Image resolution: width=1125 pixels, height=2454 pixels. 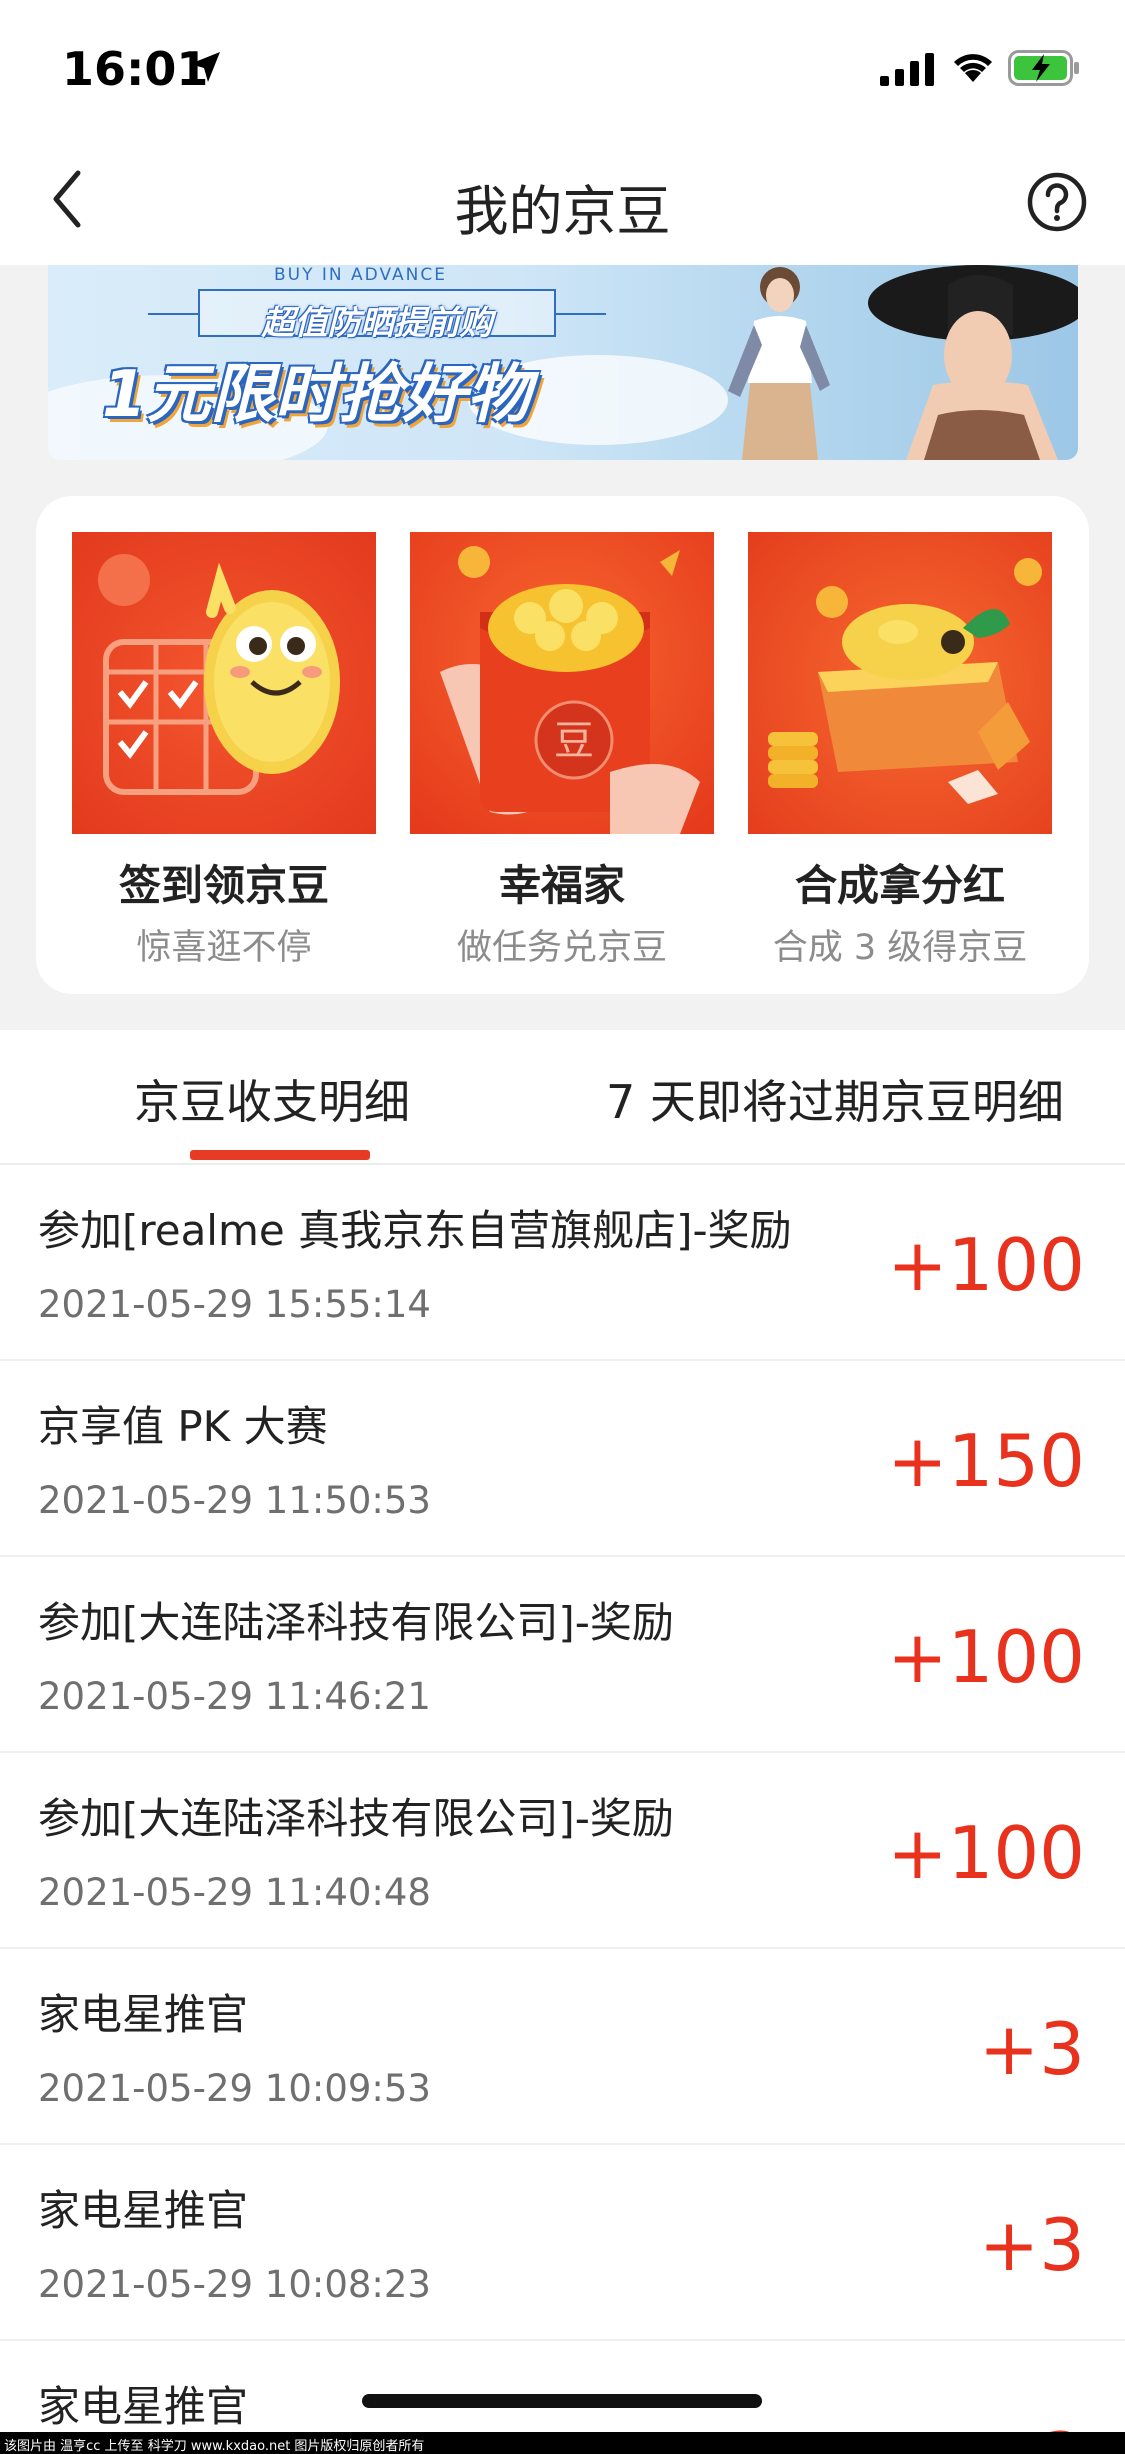 I want to click on list-item: 家电星推官 2021-05-29 10:08:23 +3, so click(x=562, y=2243).